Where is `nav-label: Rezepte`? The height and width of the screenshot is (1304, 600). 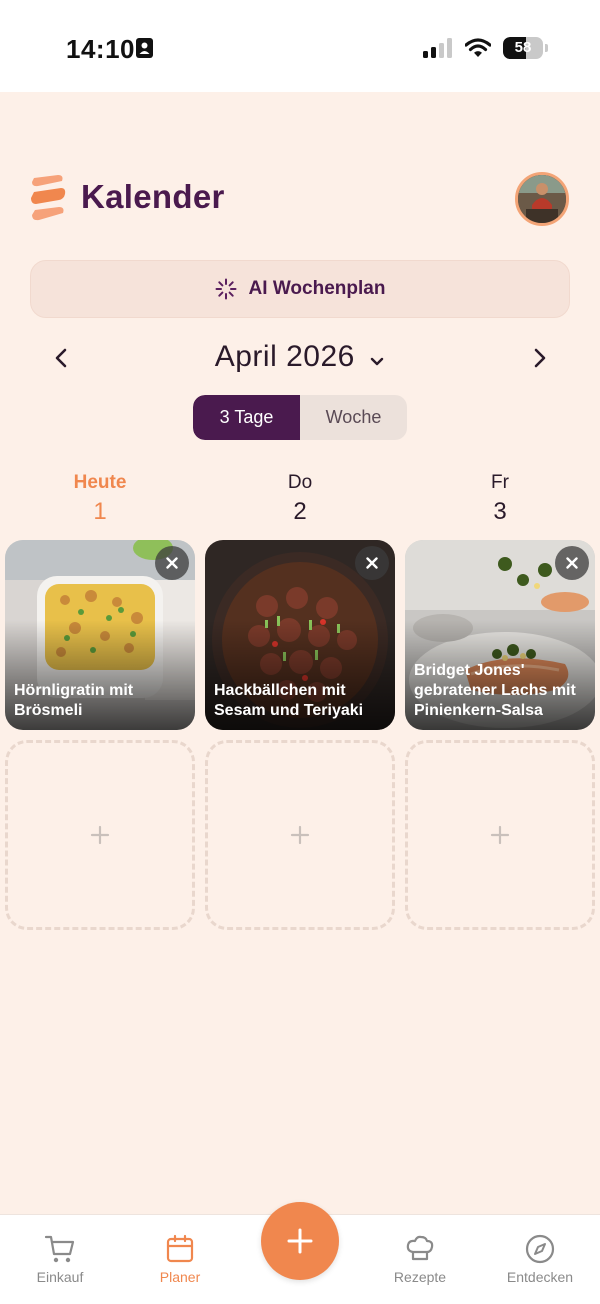
nav-label: Rezepte is located at coordinates (420, 1277).